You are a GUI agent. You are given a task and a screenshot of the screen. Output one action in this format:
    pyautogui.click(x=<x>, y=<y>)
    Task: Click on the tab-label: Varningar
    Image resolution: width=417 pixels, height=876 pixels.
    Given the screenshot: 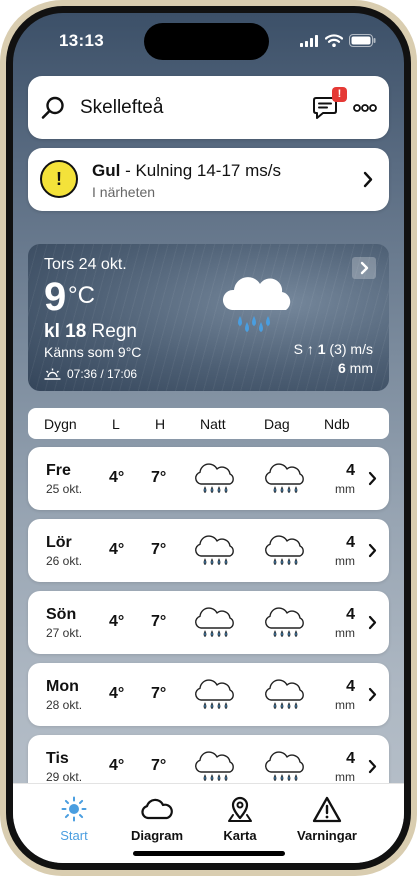 What is the action you would take?
    pyautogui.click(x=327, y=835)
    